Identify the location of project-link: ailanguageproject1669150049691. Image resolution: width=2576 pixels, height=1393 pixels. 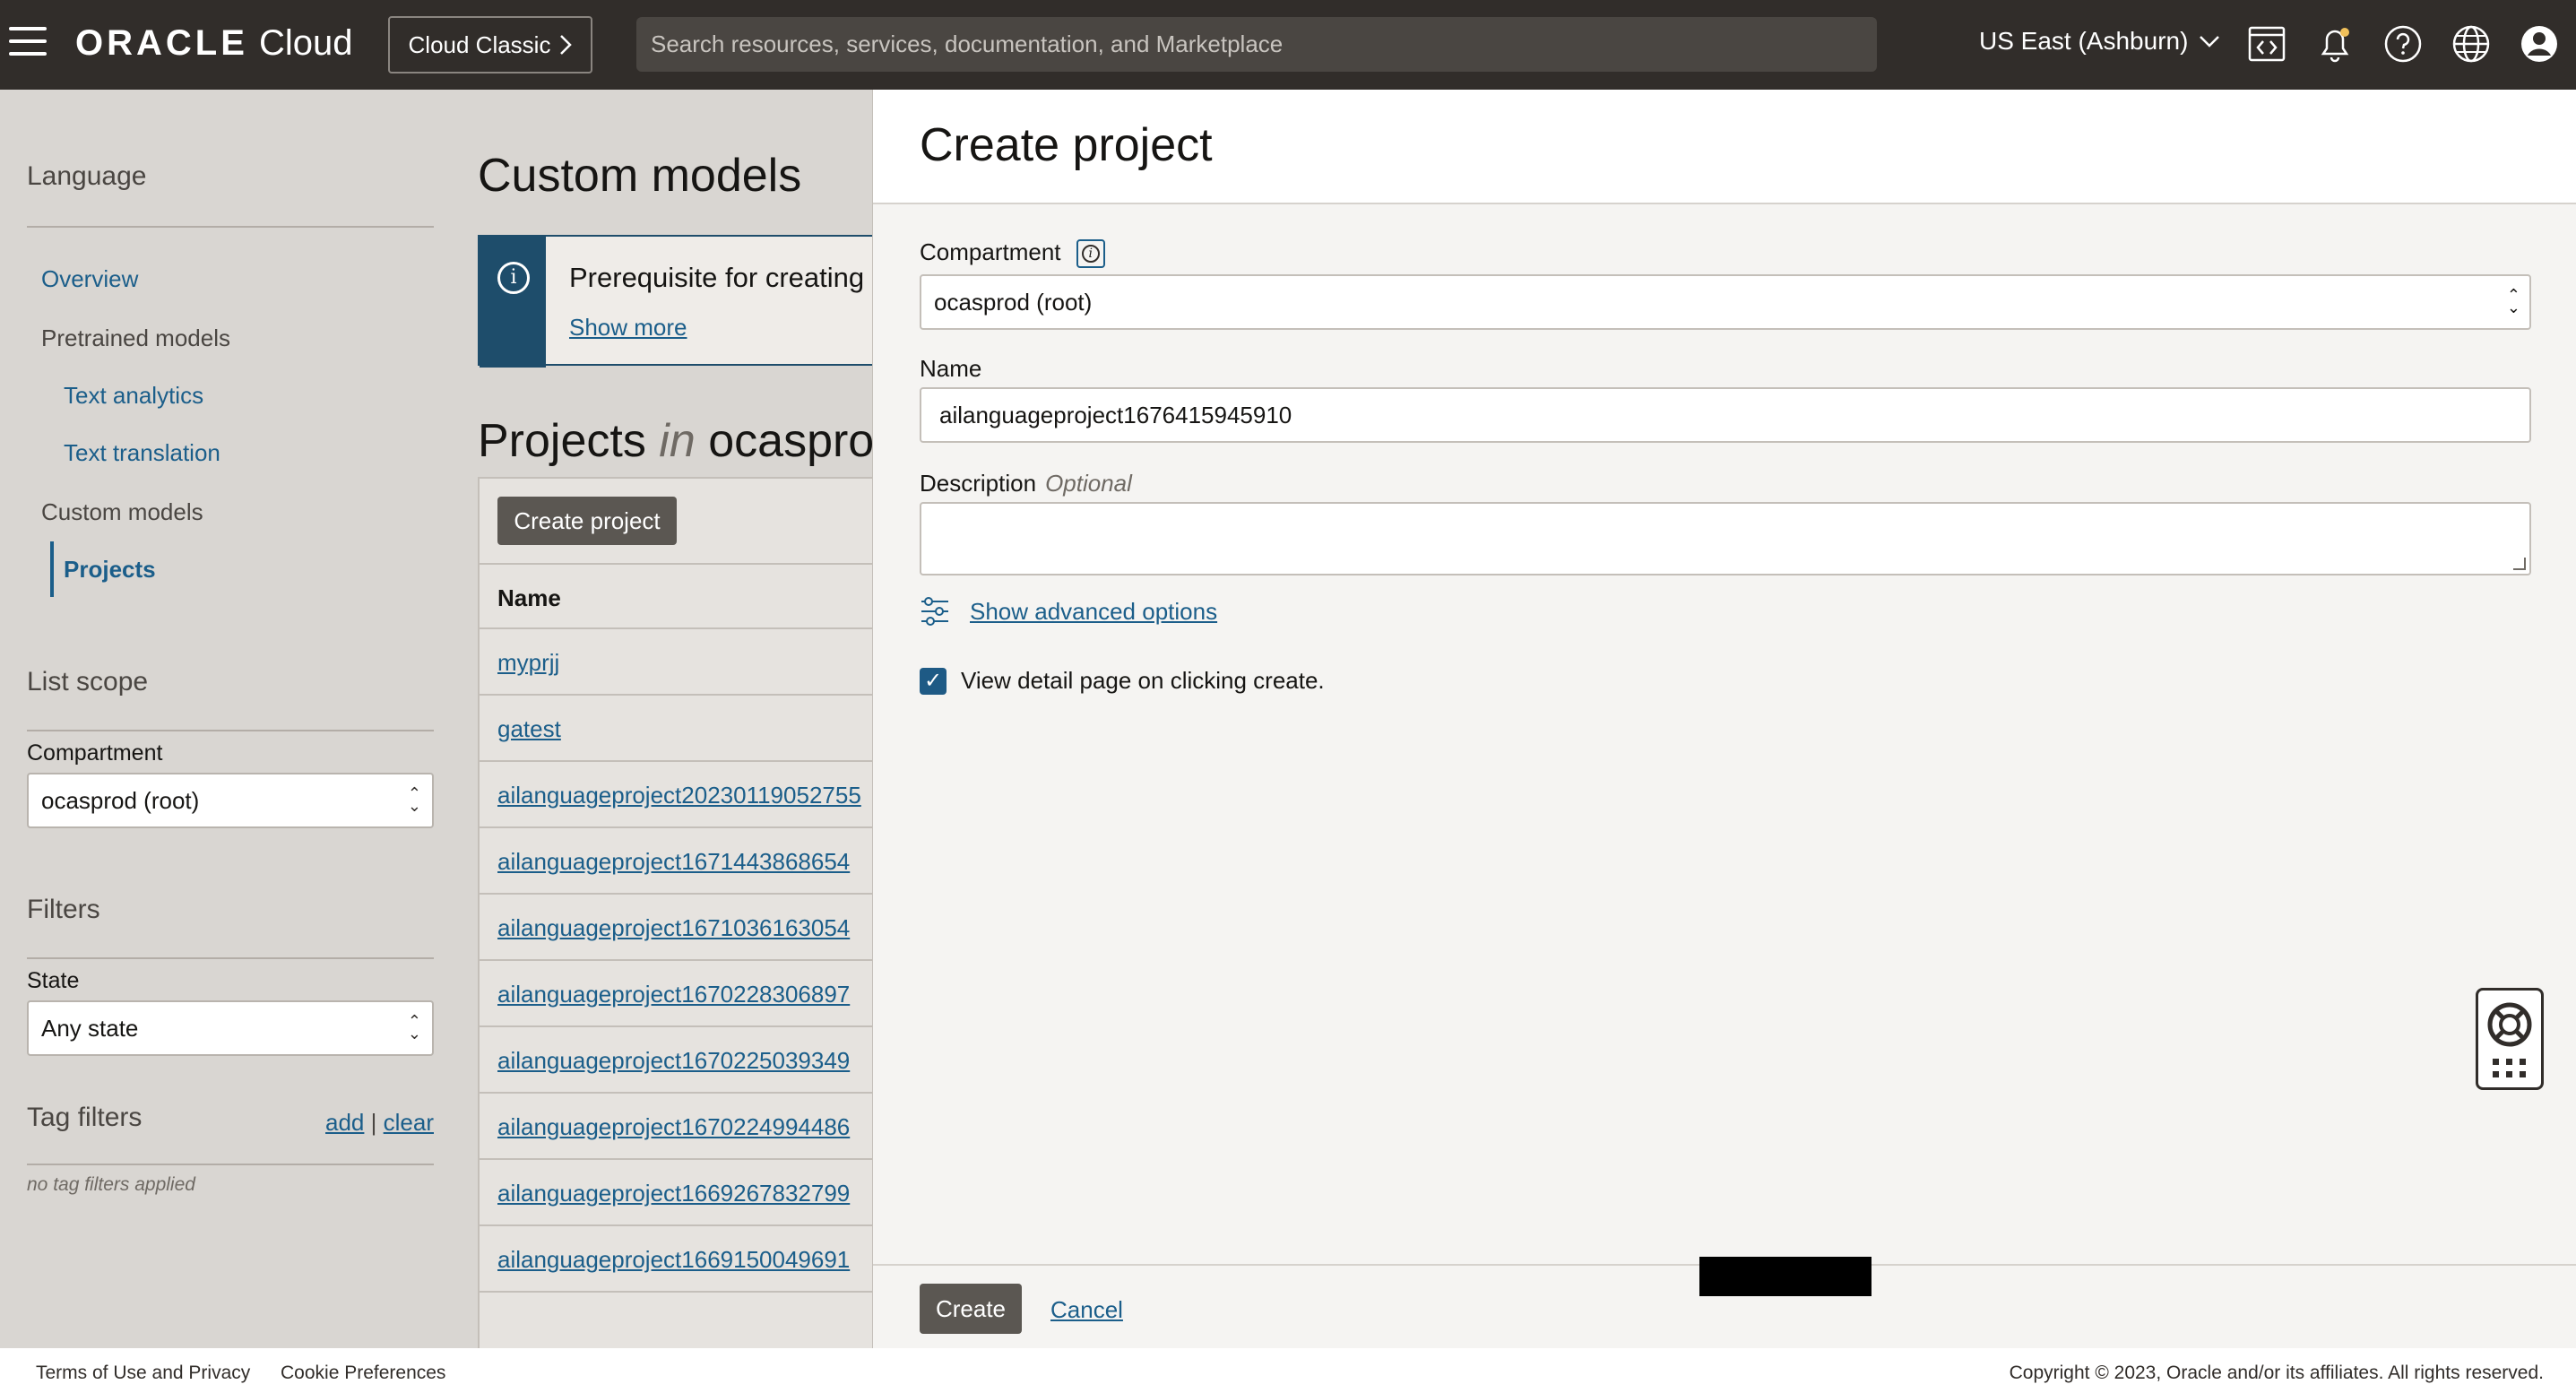
(673, 1259).